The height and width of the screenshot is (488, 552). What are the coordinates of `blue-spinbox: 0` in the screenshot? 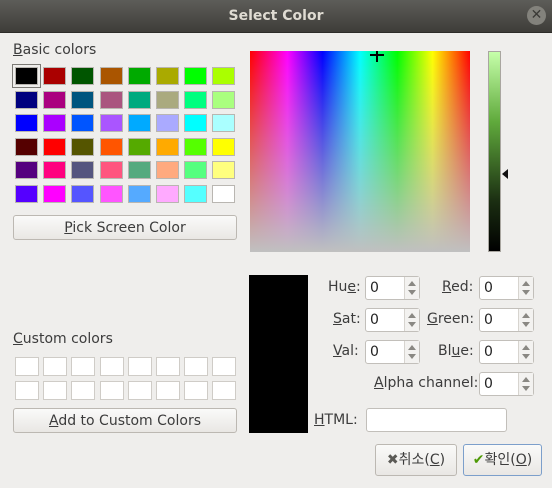 It's located at (506, 352).